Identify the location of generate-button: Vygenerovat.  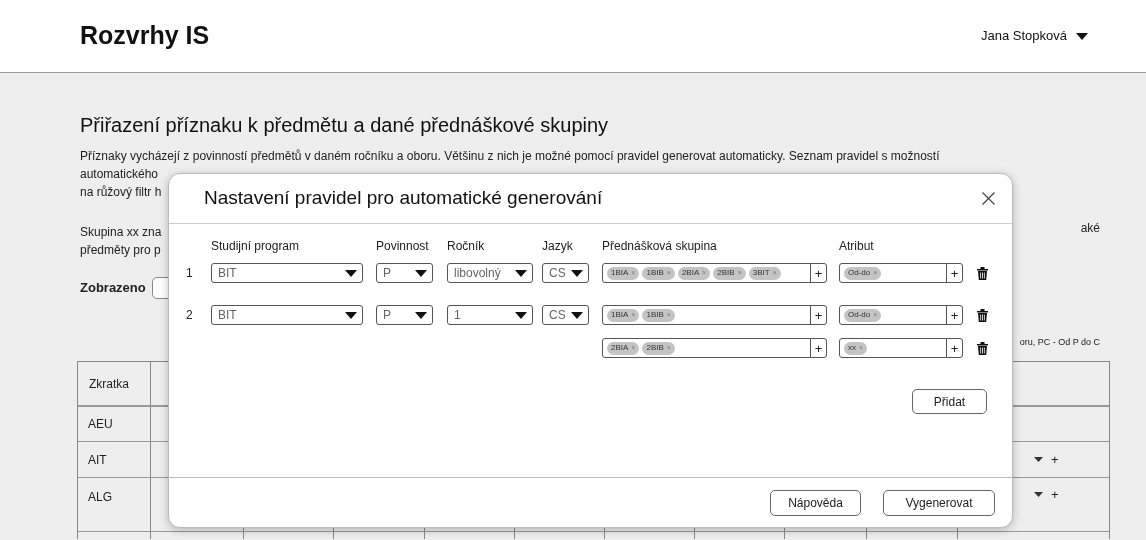
(939, 502).